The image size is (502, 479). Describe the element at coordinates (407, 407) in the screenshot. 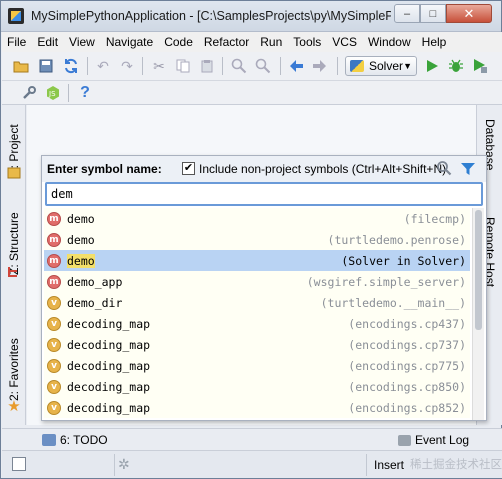

I see `symbol-location: (encodings.cp852)` at that location.